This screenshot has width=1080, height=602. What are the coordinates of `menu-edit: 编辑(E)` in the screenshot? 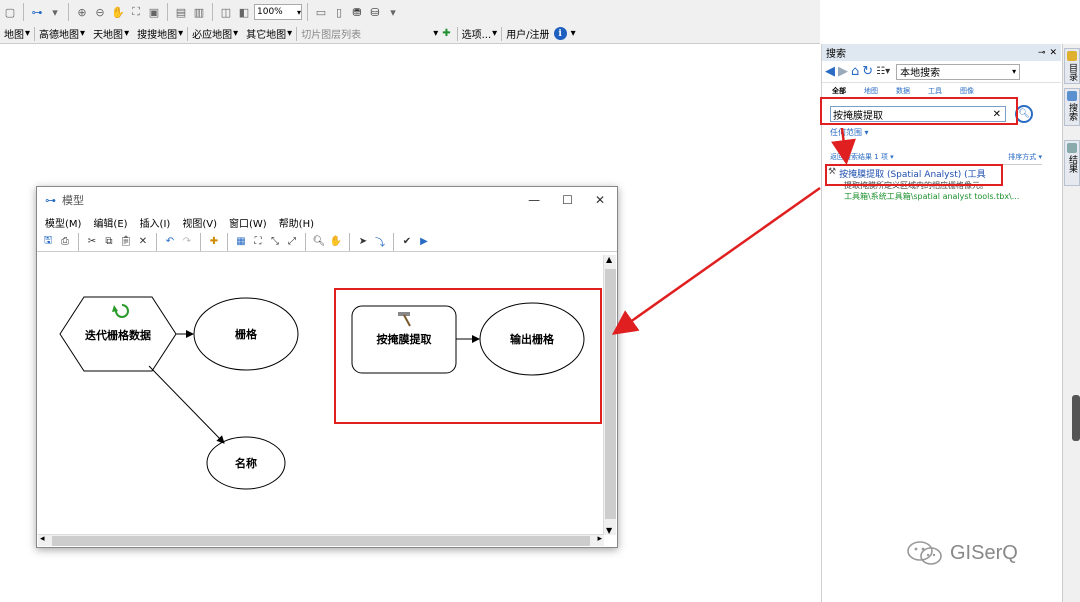 It's located at (110, 222).